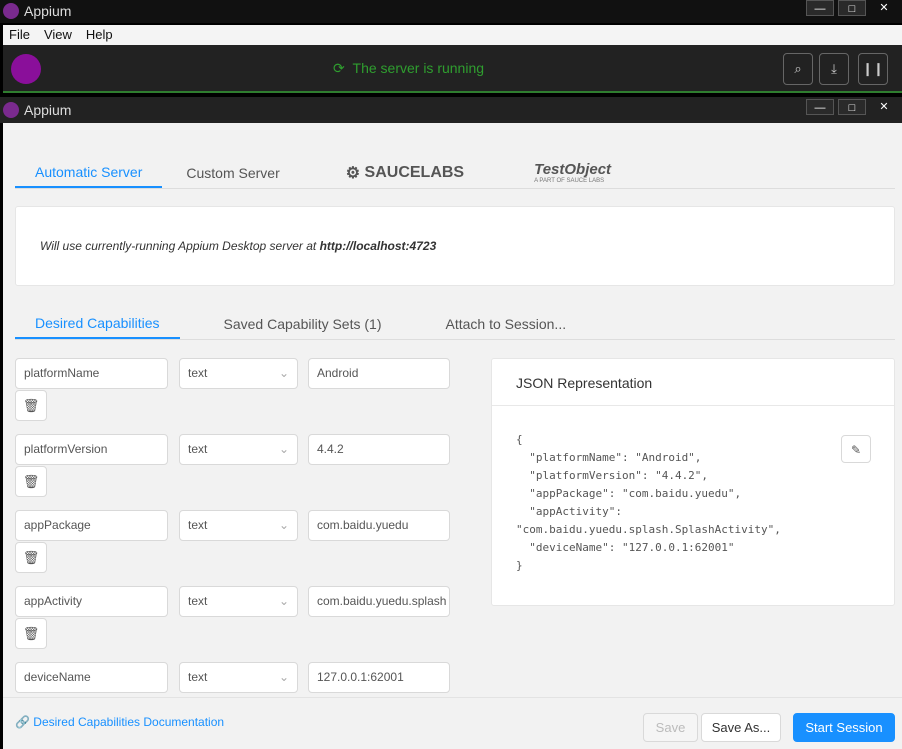 The width and height of the screenshot is (902, 749). Describe the element at coordinates (91, 601) in the screenshot. I see `capability-name-input: appActivity` at that location.